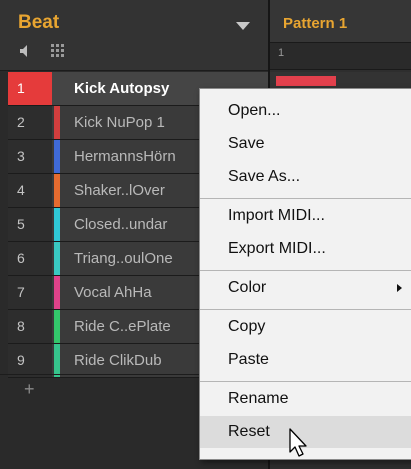 This screenshot has height=469, width=411. I want to click on menu-item-save: Save, so click(305, 144).